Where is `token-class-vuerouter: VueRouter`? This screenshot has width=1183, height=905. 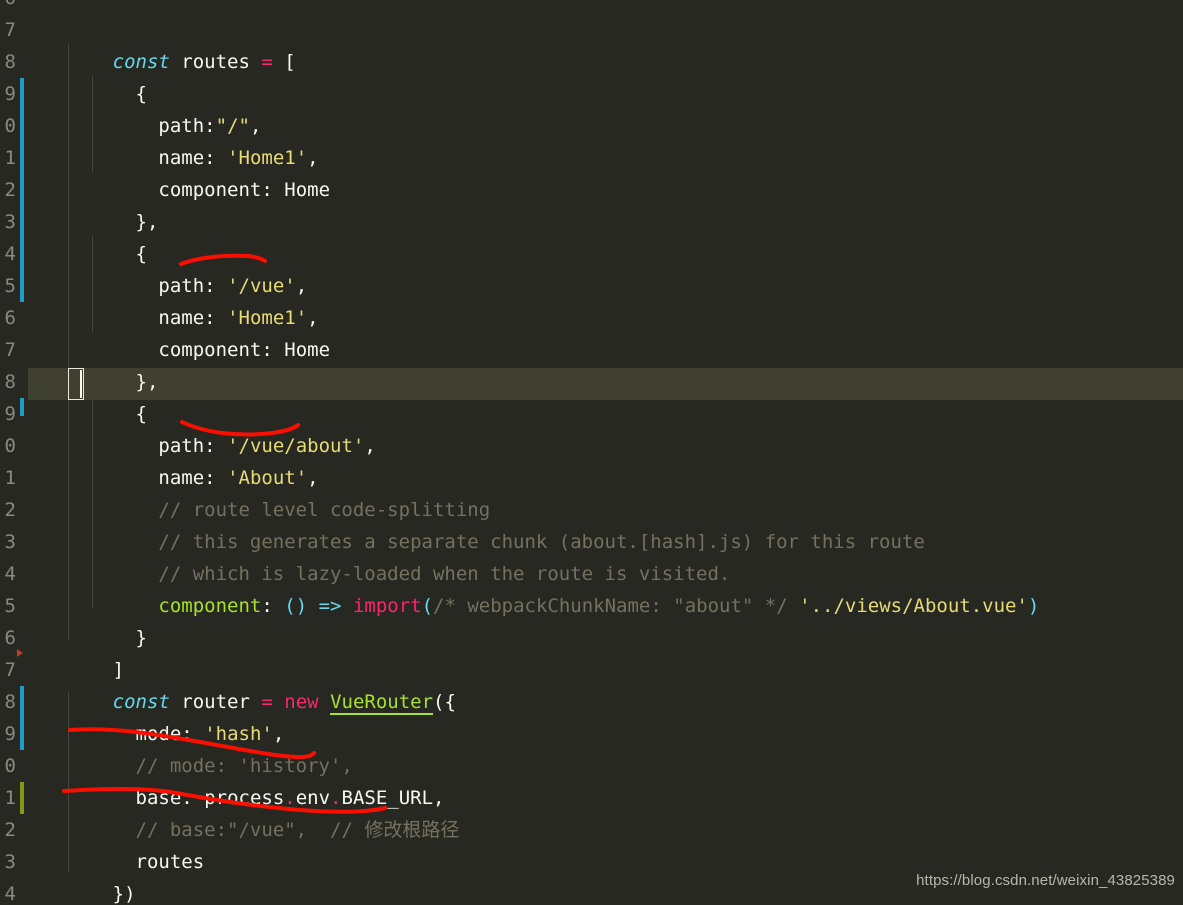 token-class-vuerouter: VueRouter is located at coordinates (382, 703).